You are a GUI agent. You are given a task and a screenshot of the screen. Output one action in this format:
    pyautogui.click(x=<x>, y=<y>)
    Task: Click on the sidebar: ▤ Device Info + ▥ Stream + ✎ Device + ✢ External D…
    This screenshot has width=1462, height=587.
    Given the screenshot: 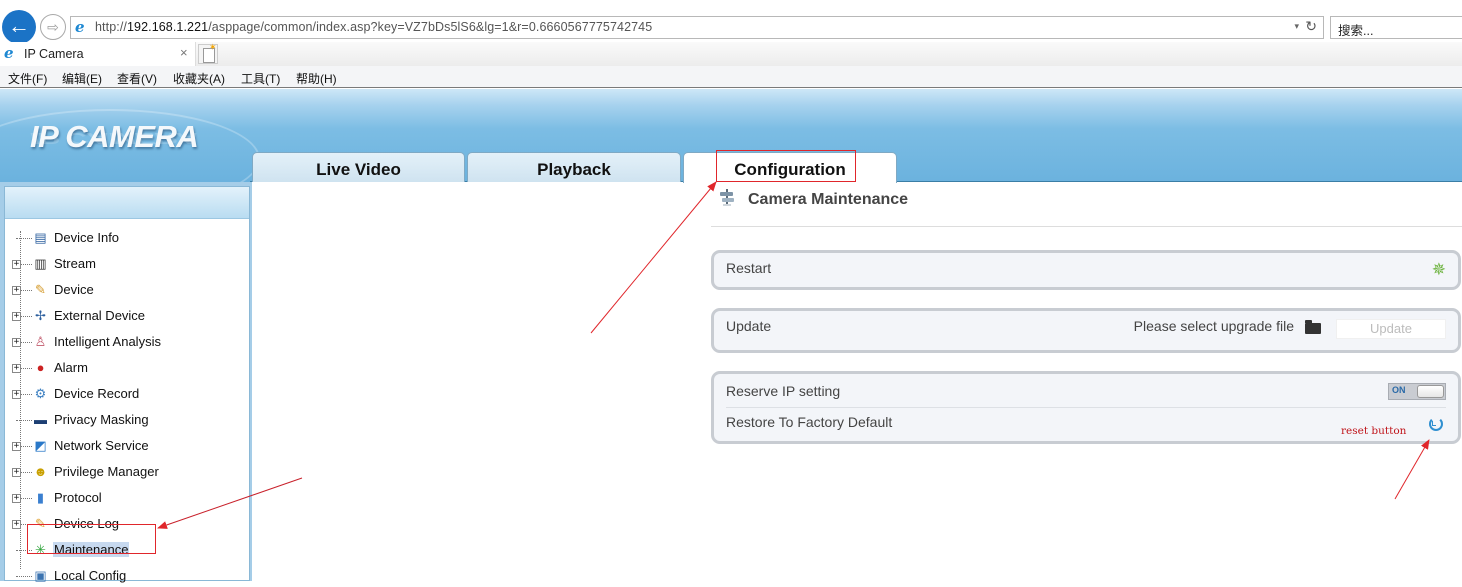 What is the action you would take?
    pyautogui.click(x=126, y=382)
    